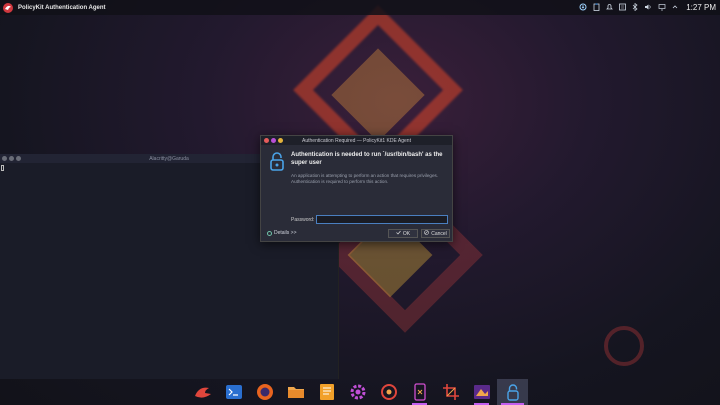 The height and width of the screenshot is (405, 720). I want to click on lock-auth-icon, so click(512, 392).